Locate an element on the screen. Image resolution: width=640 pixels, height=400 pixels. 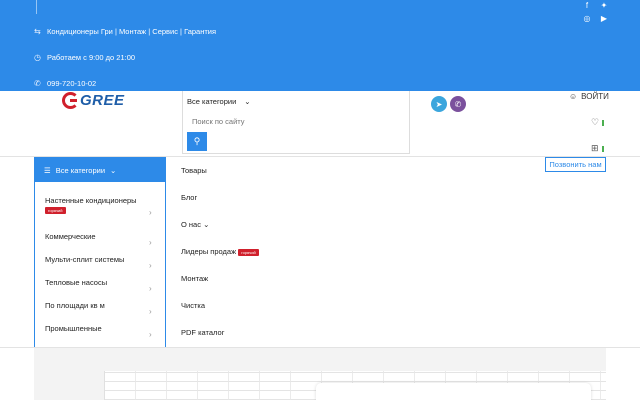
category-menu: ☰ Все категории ⌄ is located at coordinates (100, 253).